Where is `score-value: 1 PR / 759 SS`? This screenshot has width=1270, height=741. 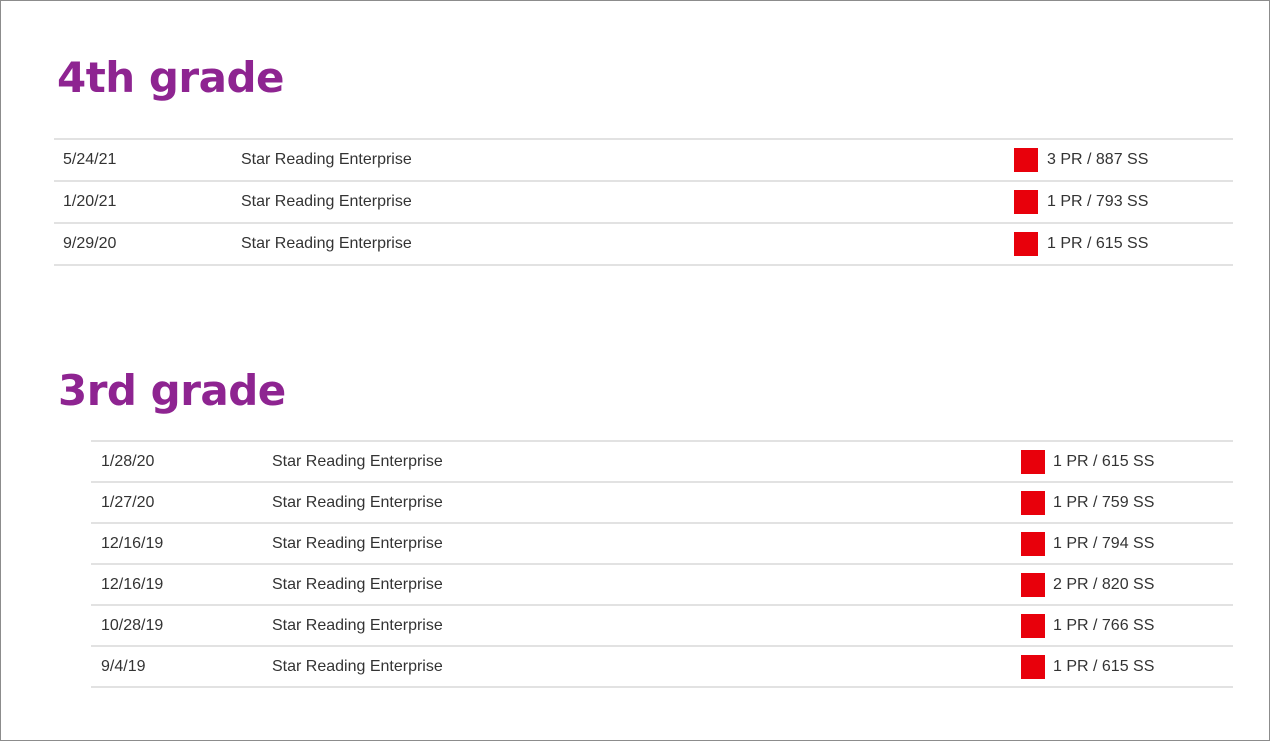 score-value: 1 PR / 759 SS is located at coordinates (1104, 502).